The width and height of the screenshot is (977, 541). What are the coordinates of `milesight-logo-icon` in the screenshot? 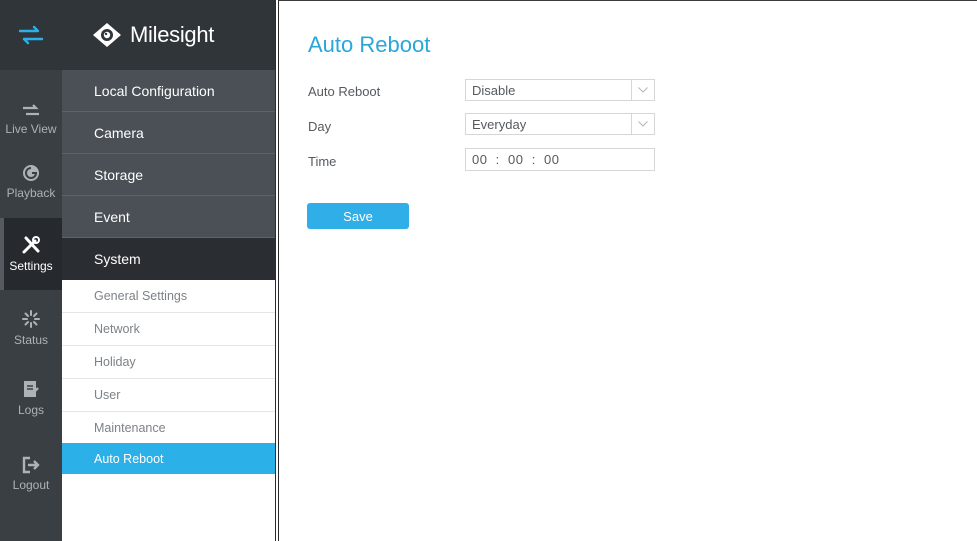 It's located at (107, 35).